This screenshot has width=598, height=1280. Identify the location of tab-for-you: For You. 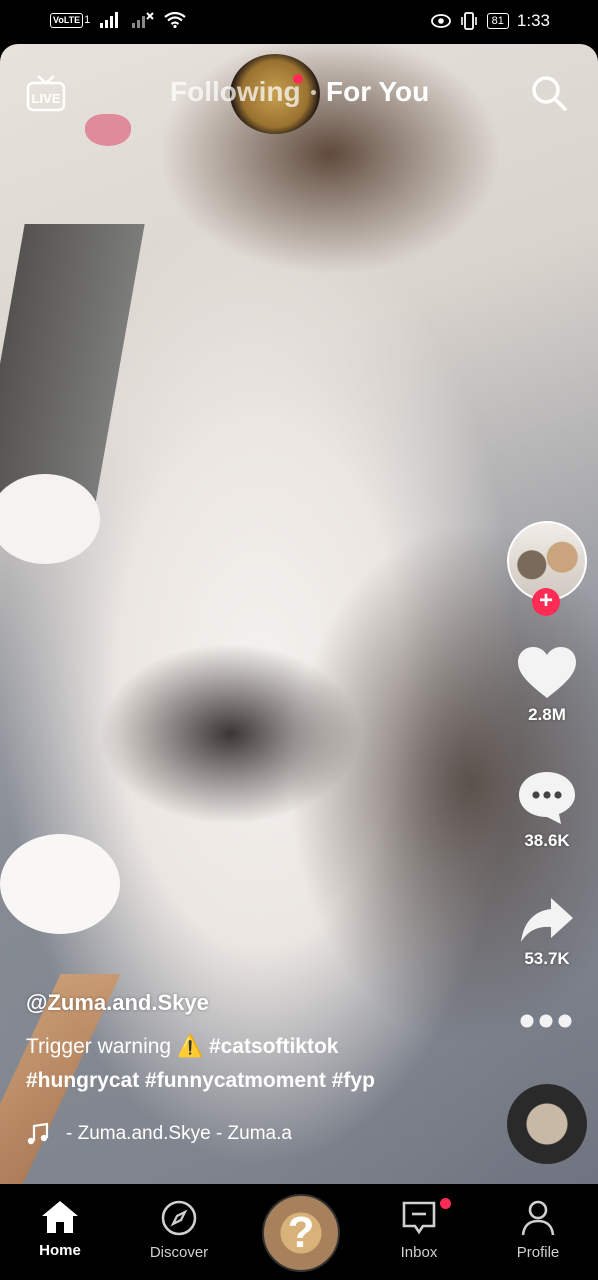
(377, 92).